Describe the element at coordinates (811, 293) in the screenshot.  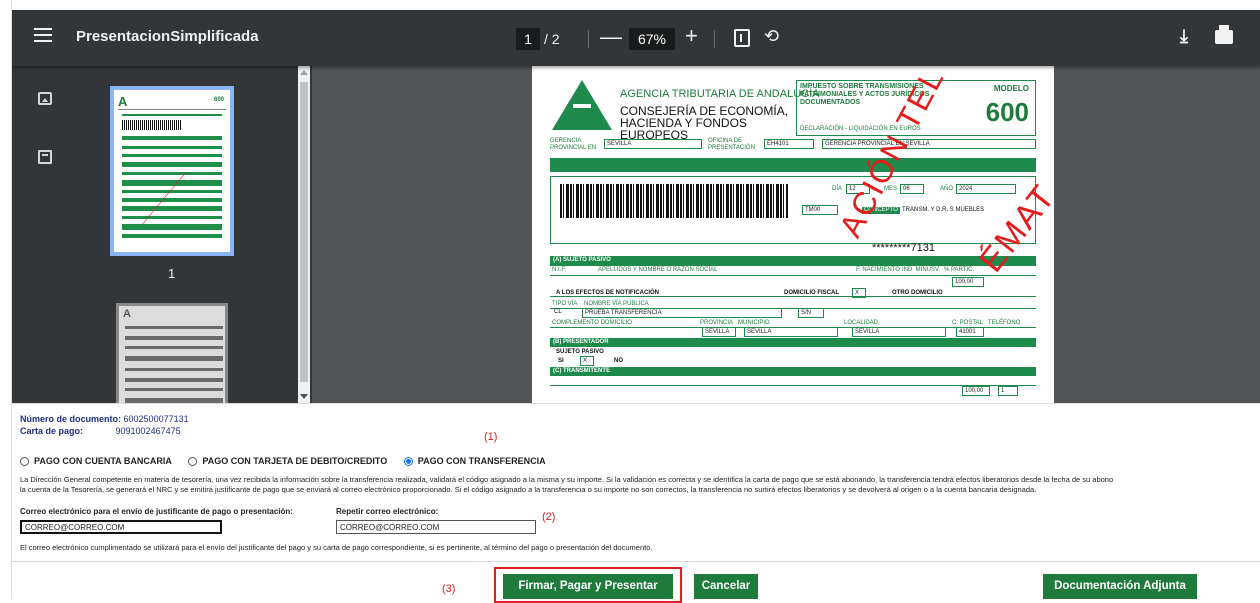
I see `domfiscal-label: DOMICILIO FISCAL` at that location.